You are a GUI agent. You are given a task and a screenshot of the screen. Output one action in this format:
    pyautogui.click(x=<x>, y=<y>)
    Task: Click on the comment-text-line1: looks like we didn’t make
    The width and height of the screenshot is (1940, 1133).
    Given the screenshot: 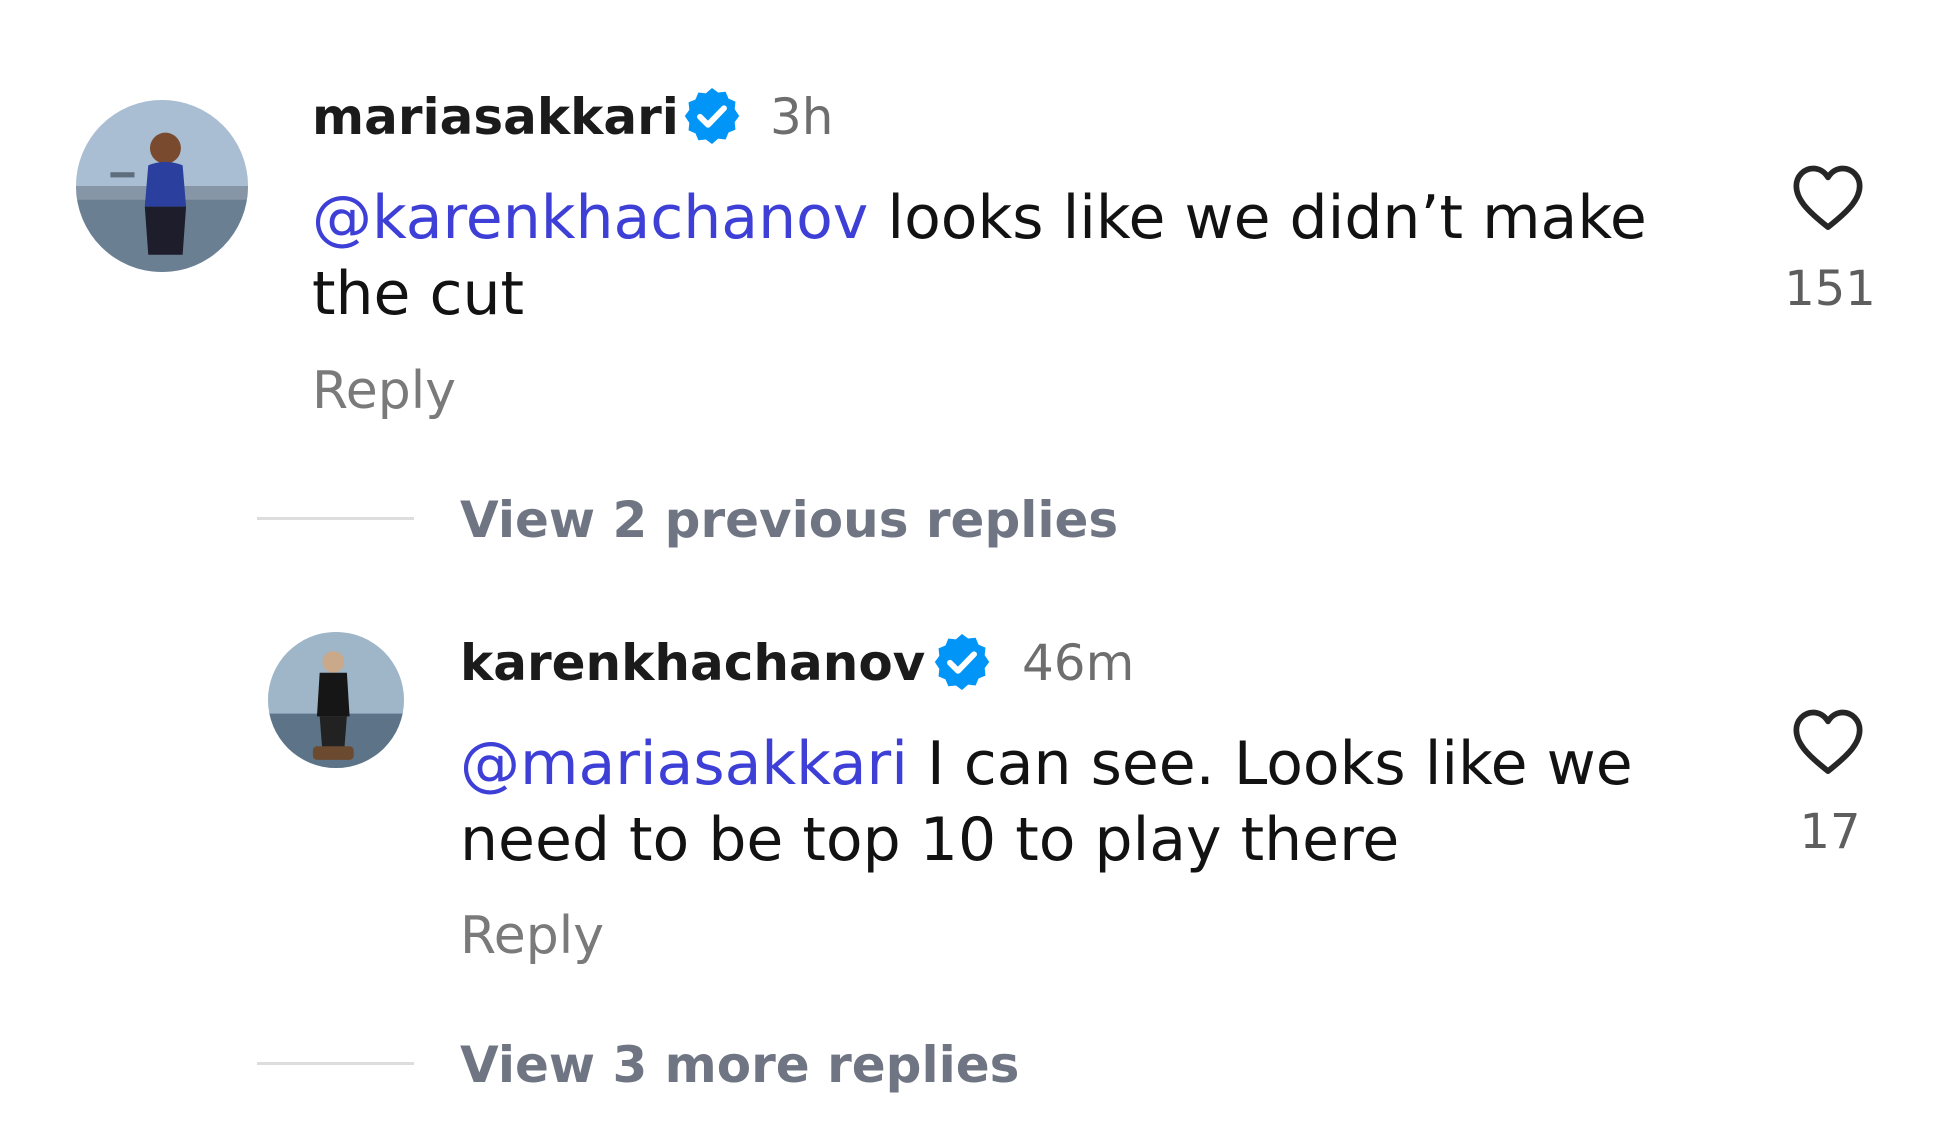 What is the action you would take?
    pyautogui.click(x=1257, y=218)
    